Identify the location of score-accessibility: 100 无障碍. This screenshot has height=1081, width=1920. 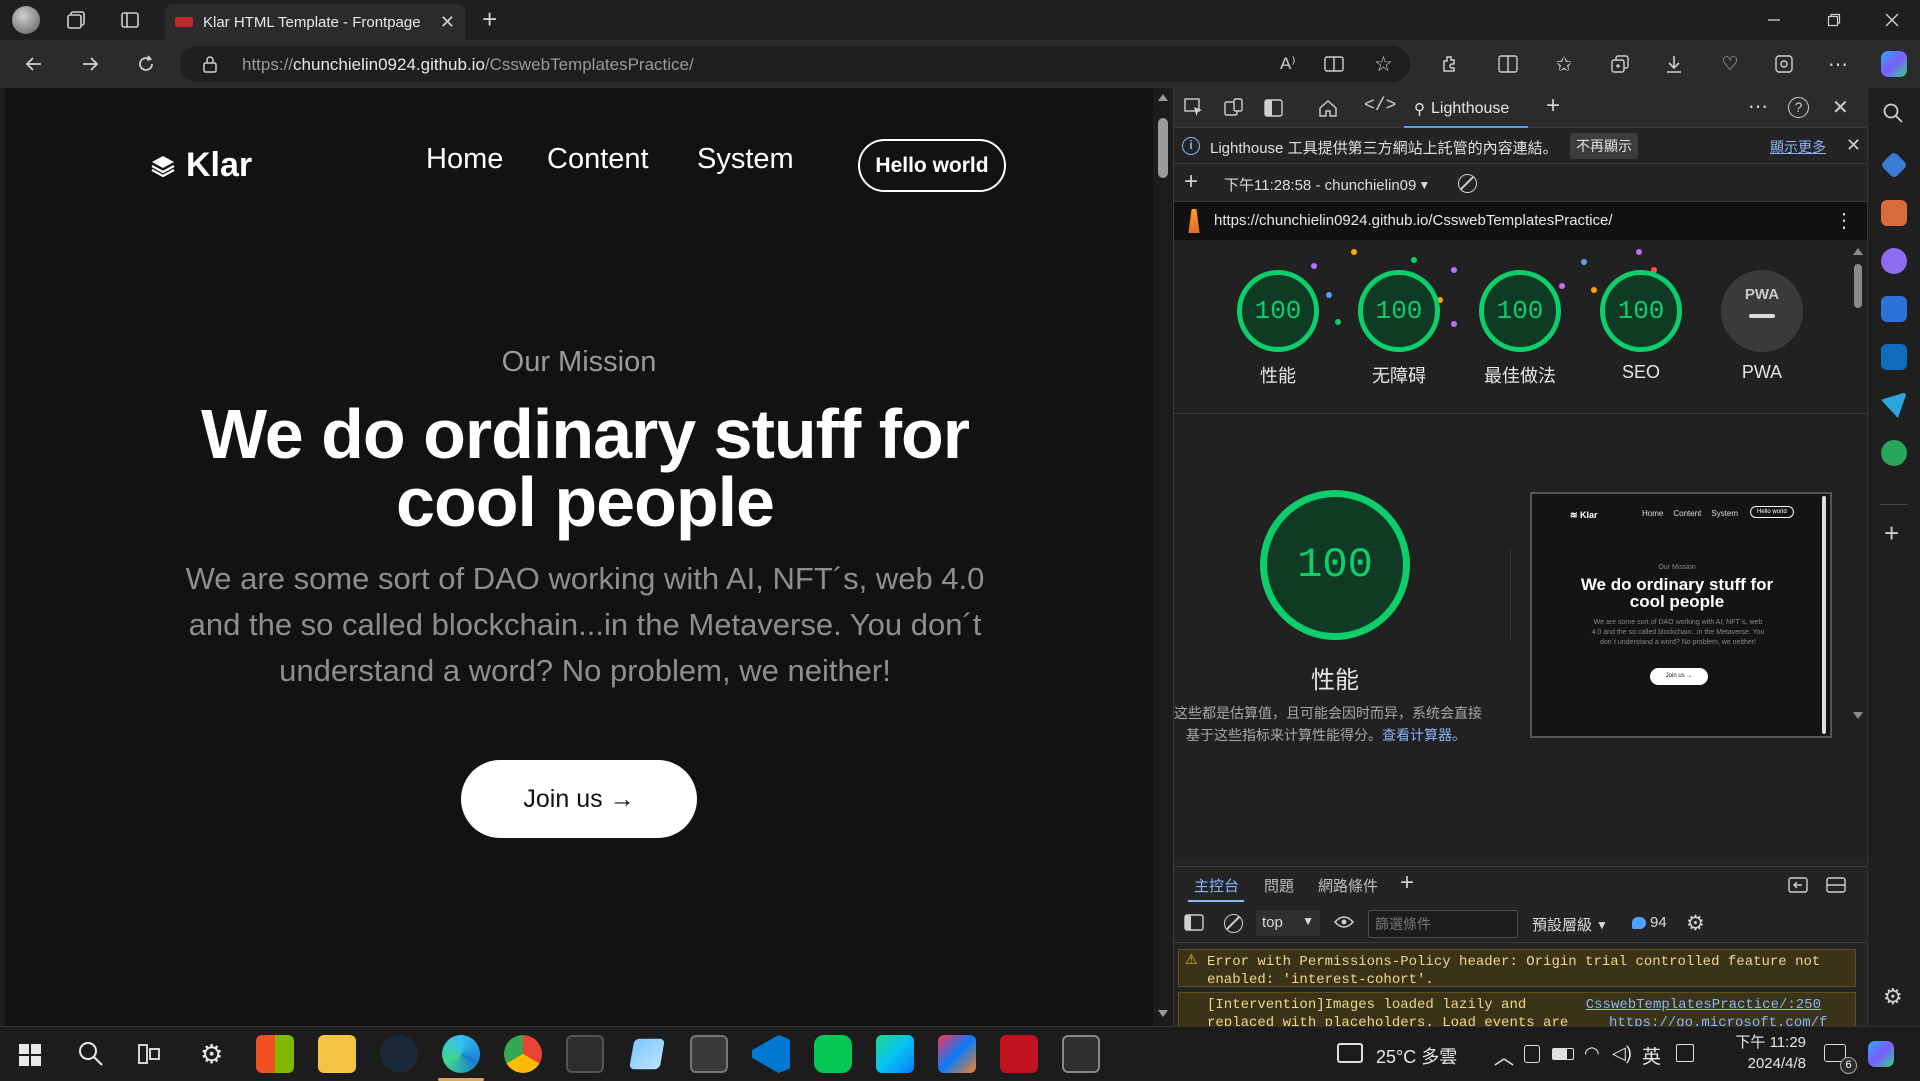
(1399, 329).